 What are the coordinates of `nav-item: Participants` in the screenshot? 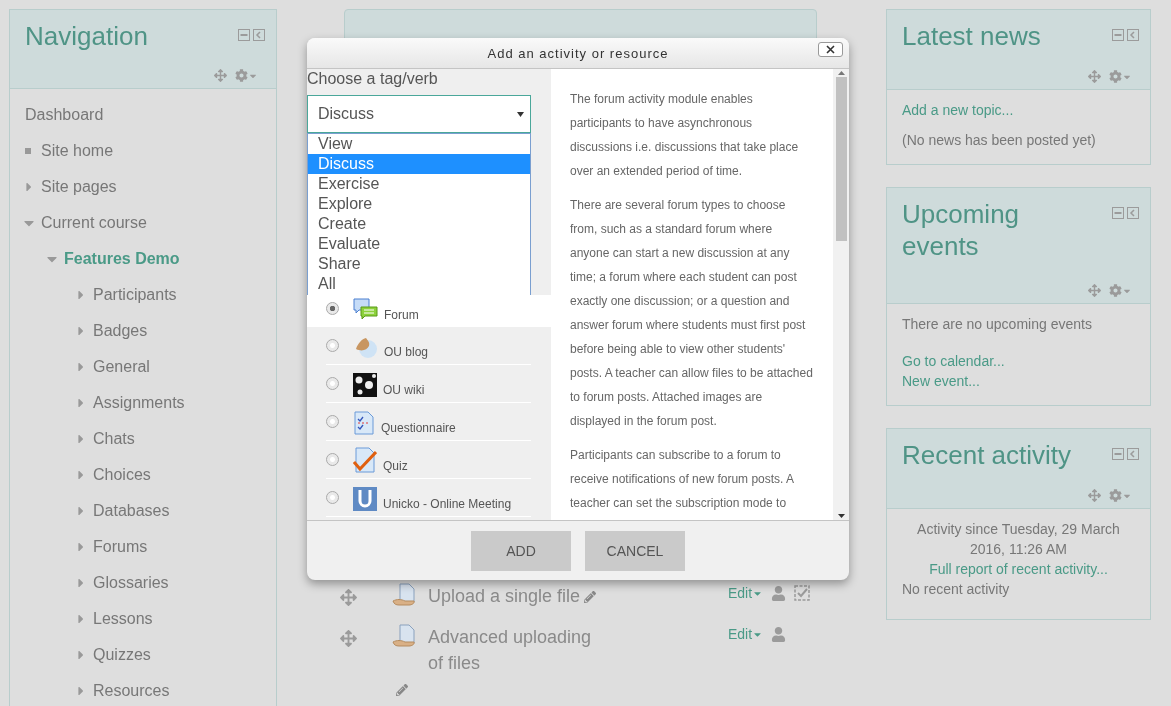 It's located at (135, 295).